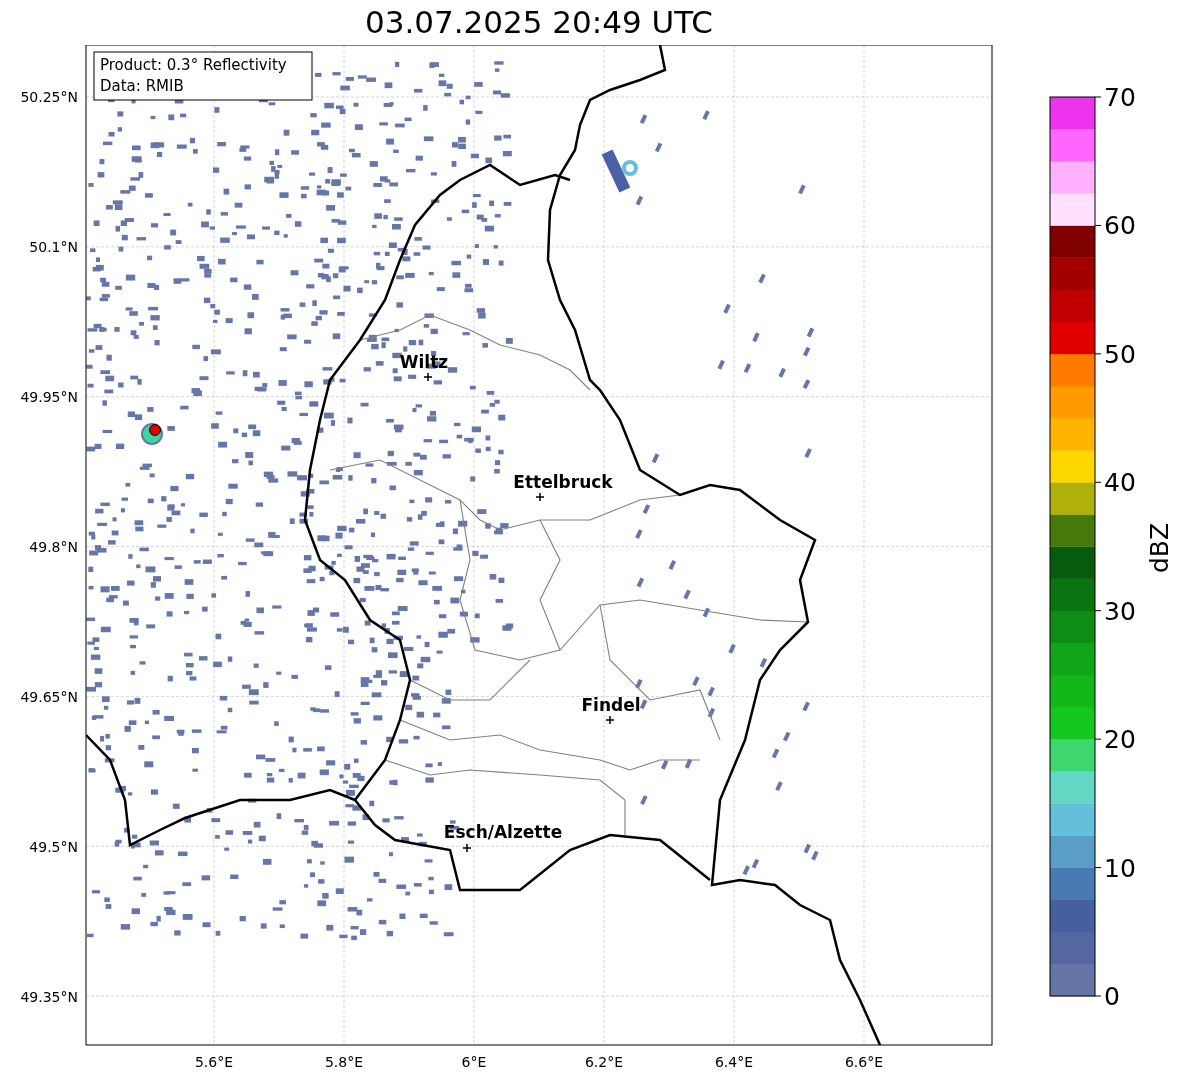 Image resolution: width=1184 pixels, height=1081 pixels. What do you see at coordinates (344, 1062) in the screenshot?
I see `axis-tick-label: 5.8°E` at bounding box center [344, 1062].